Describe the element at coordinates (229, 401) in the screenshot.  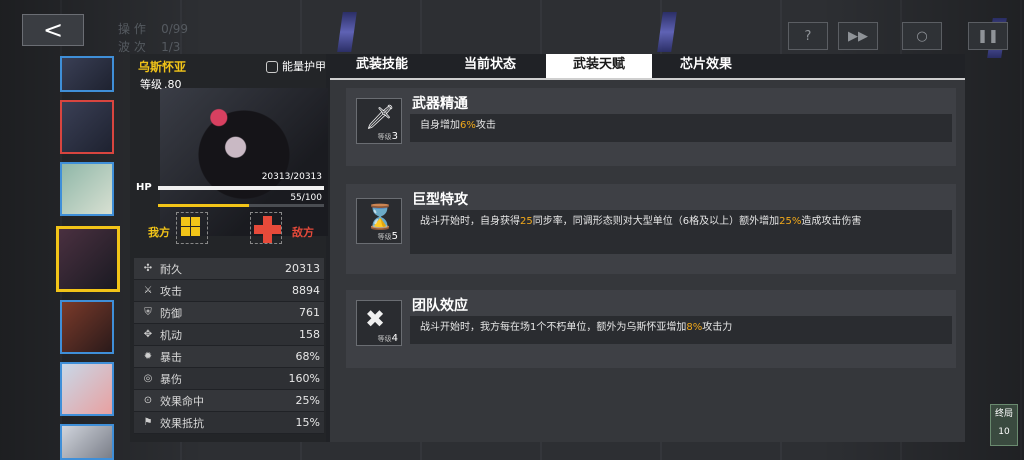
I see `stat-row: ⊙ 效果命中 25%` at that location.